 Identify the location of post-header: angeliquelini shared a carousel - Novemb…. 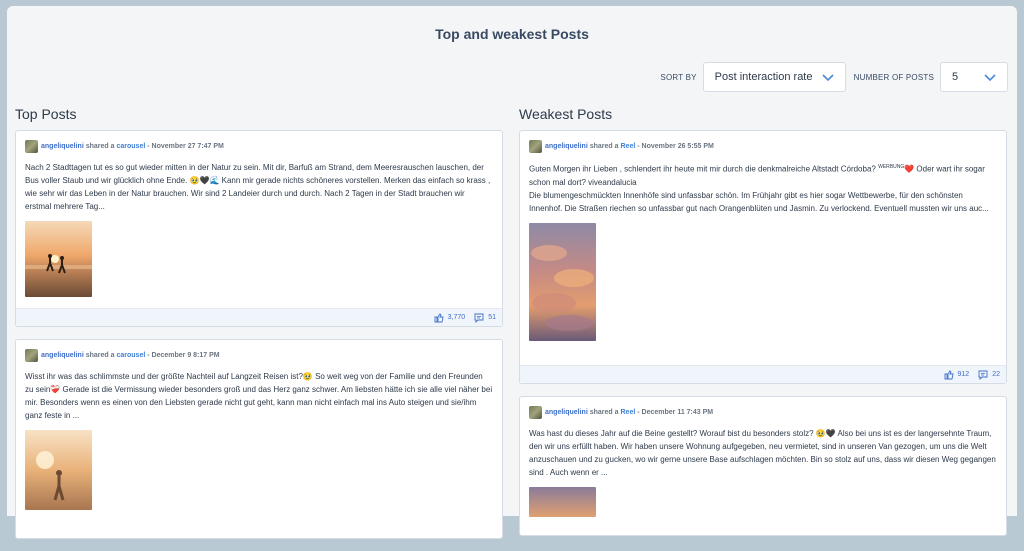
(259, 146).